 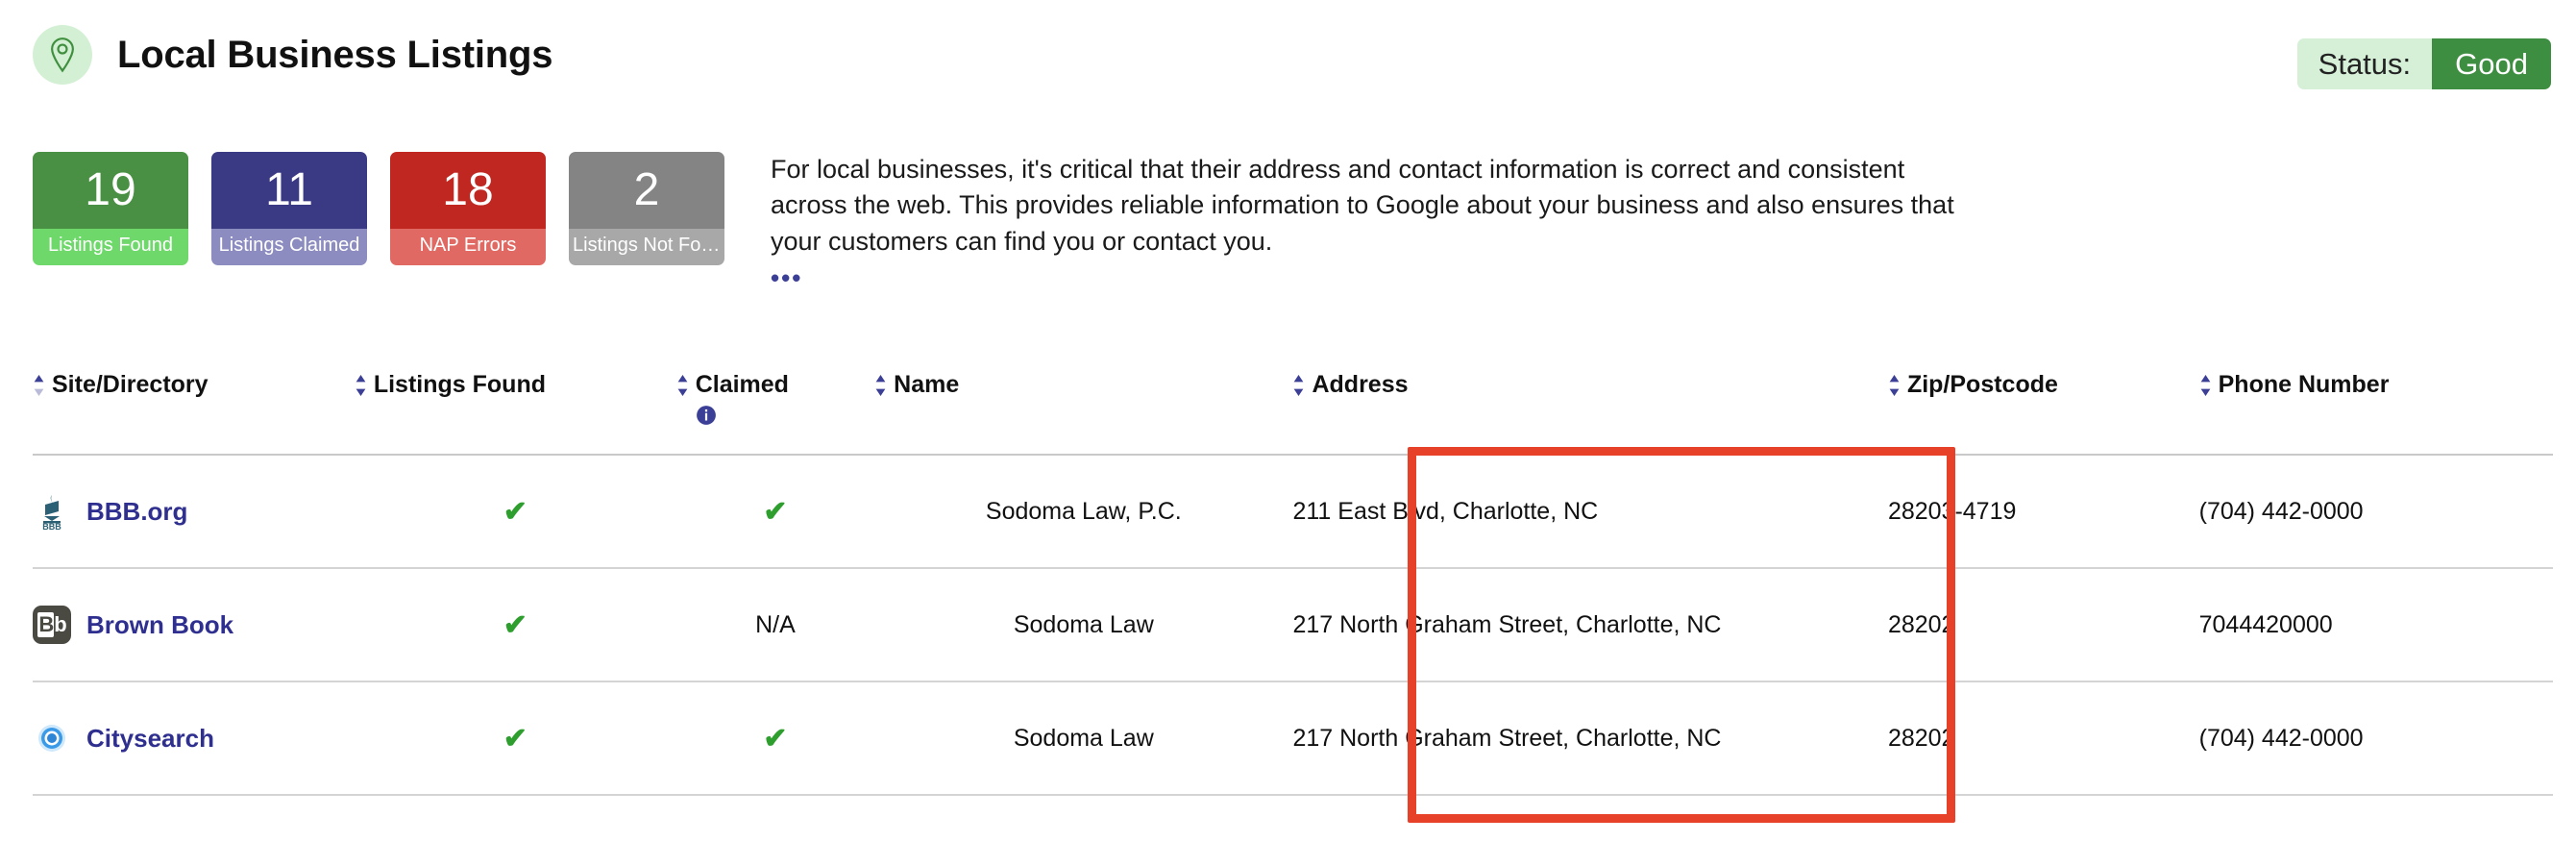 What do you see at coordinates (2491, 63) in the screenshot?
I see `status-badge-value: Good` at bounding box center [2491, 63].